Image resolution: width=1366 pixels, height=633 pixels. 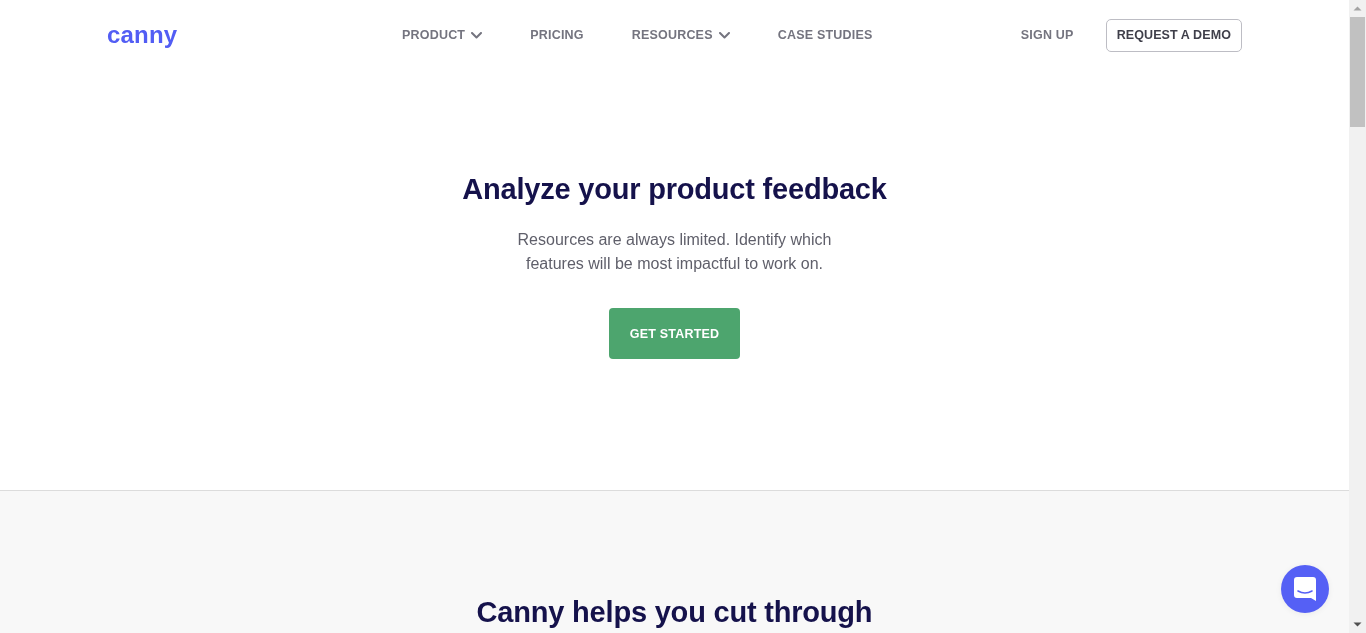 I want to click on chat-bubble-icon, so click(x=1305, y=589).